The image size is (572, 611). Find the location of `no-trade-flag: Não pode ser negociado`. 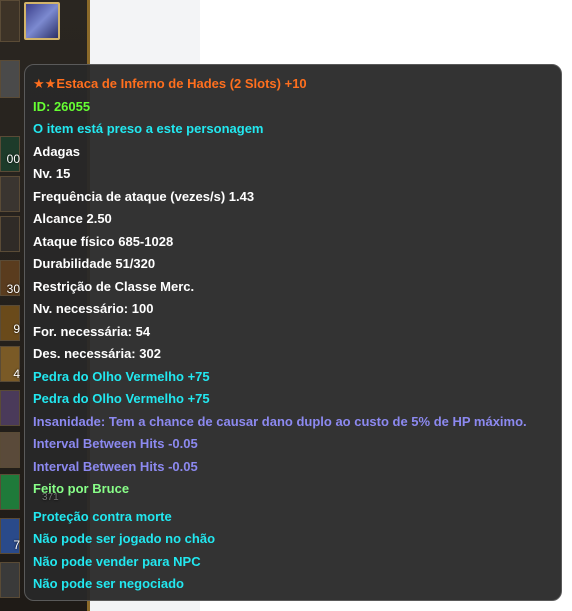

no-trade-flag: Não pode ser negociado is located at coordinates (108, 583).